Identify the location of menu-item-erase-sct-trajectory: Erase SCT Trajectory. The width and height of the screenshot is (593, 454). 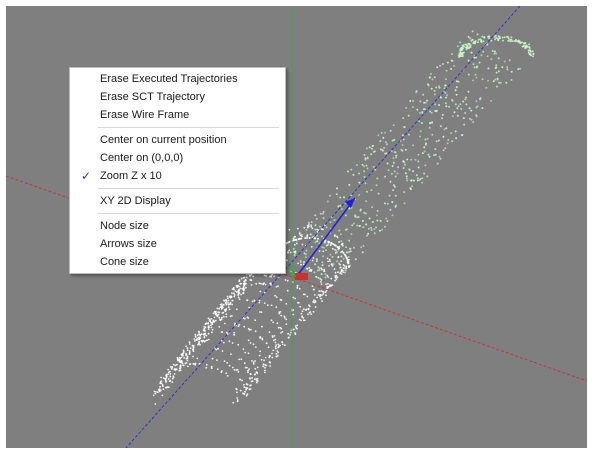
(177, 97).